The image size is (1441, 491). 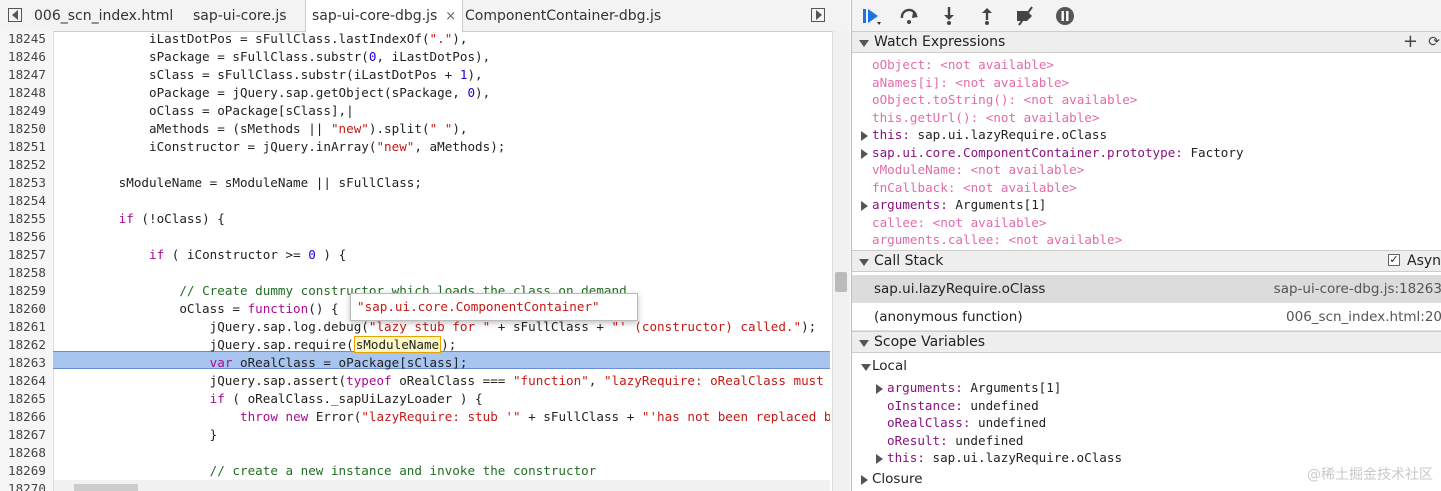 I want to click on close-tab-icon: ×, so click(x=450, y=16).